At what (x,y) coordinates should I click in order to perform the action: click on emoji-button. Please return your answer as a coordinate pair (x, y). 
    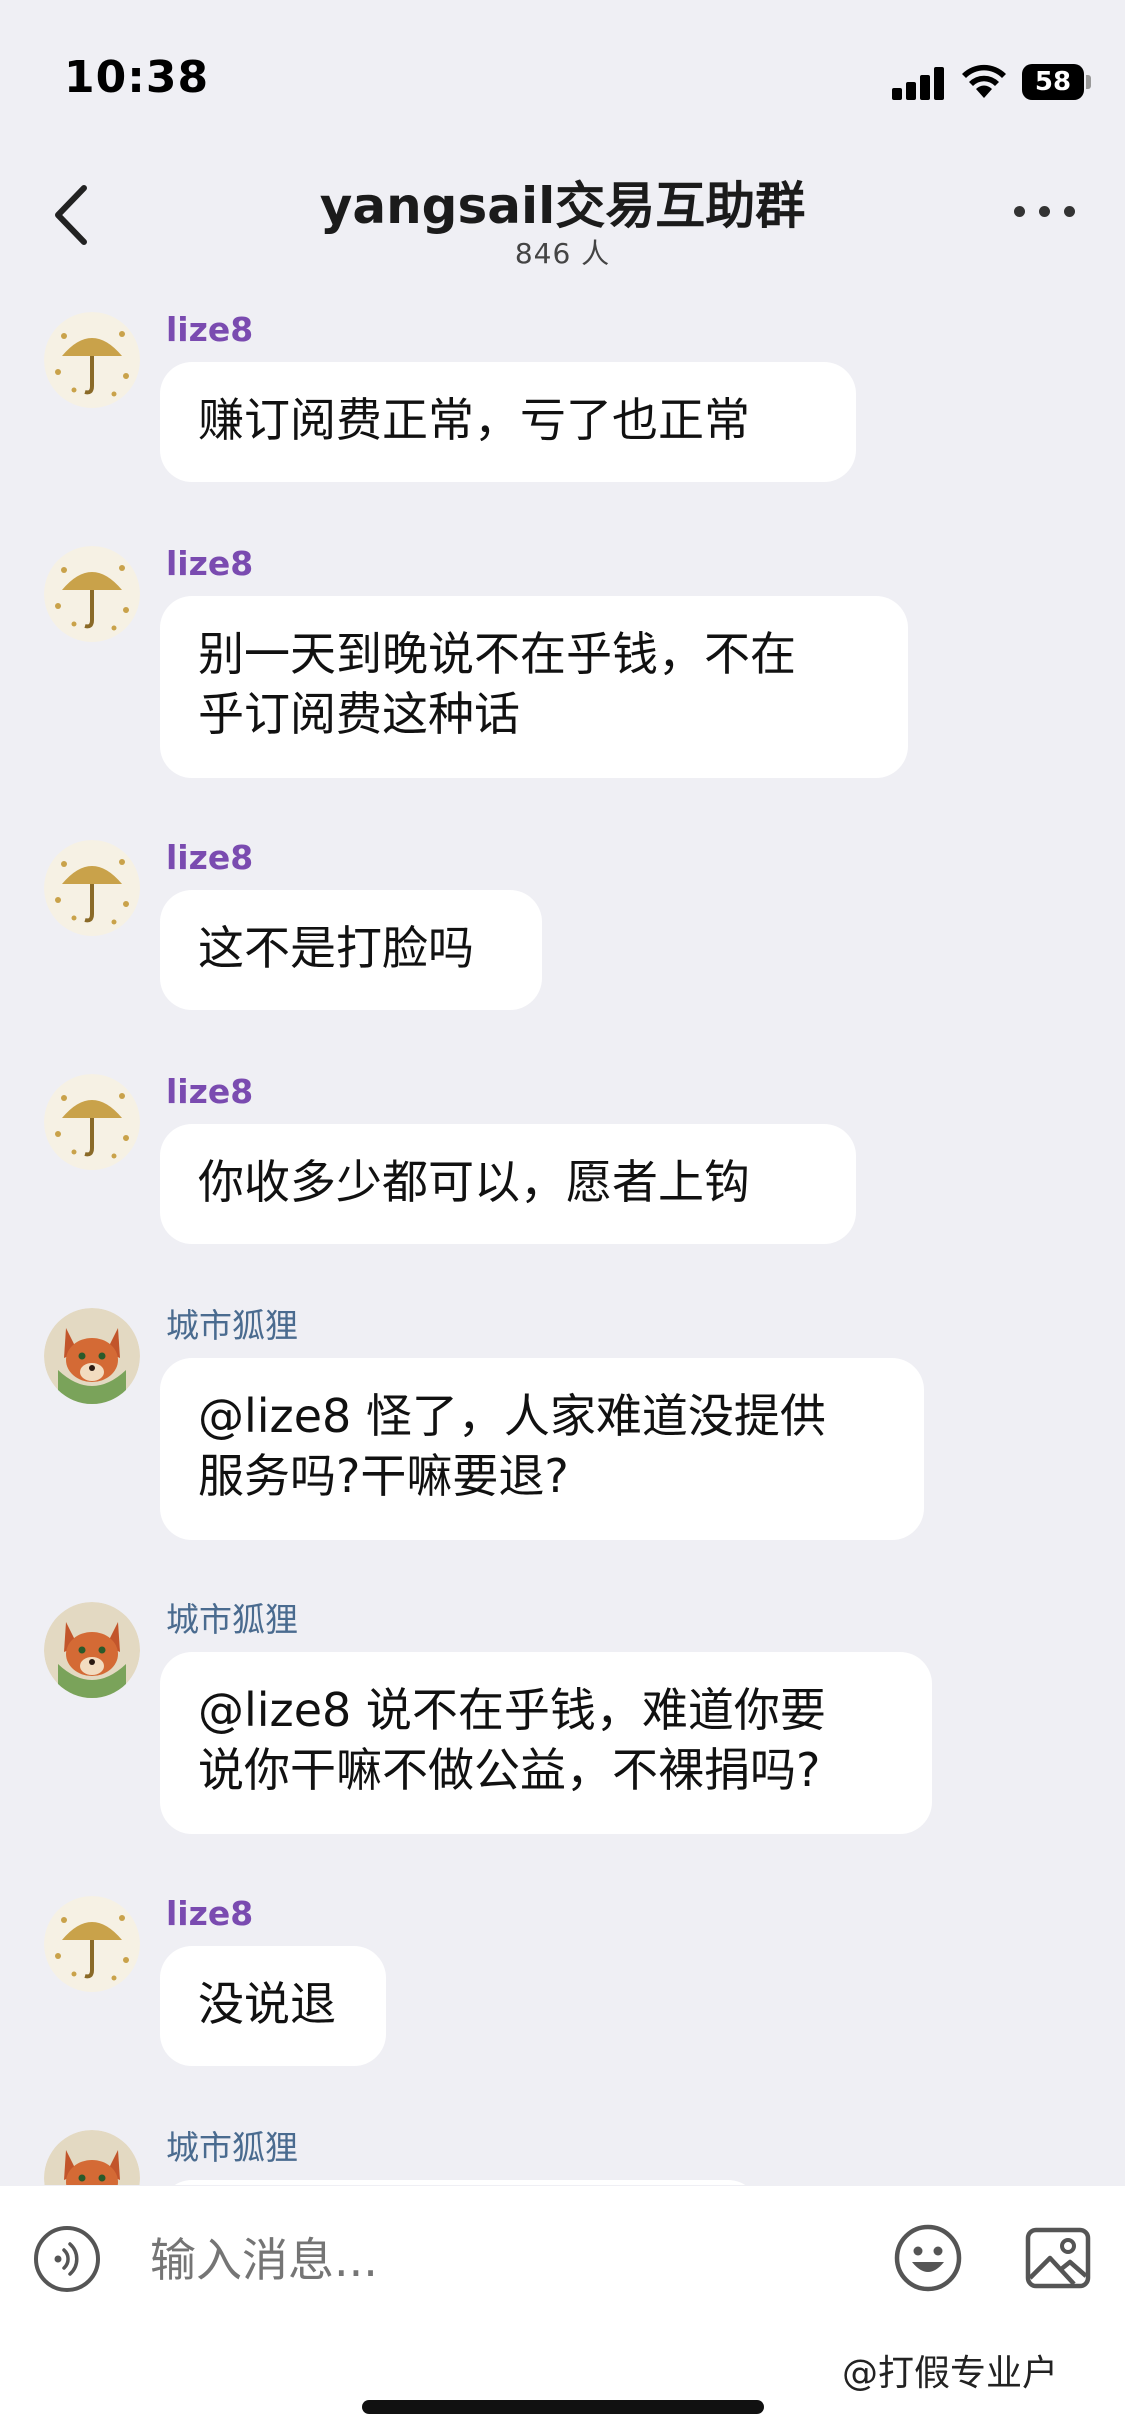
    Looking at the image, I should click on (928, 2258).